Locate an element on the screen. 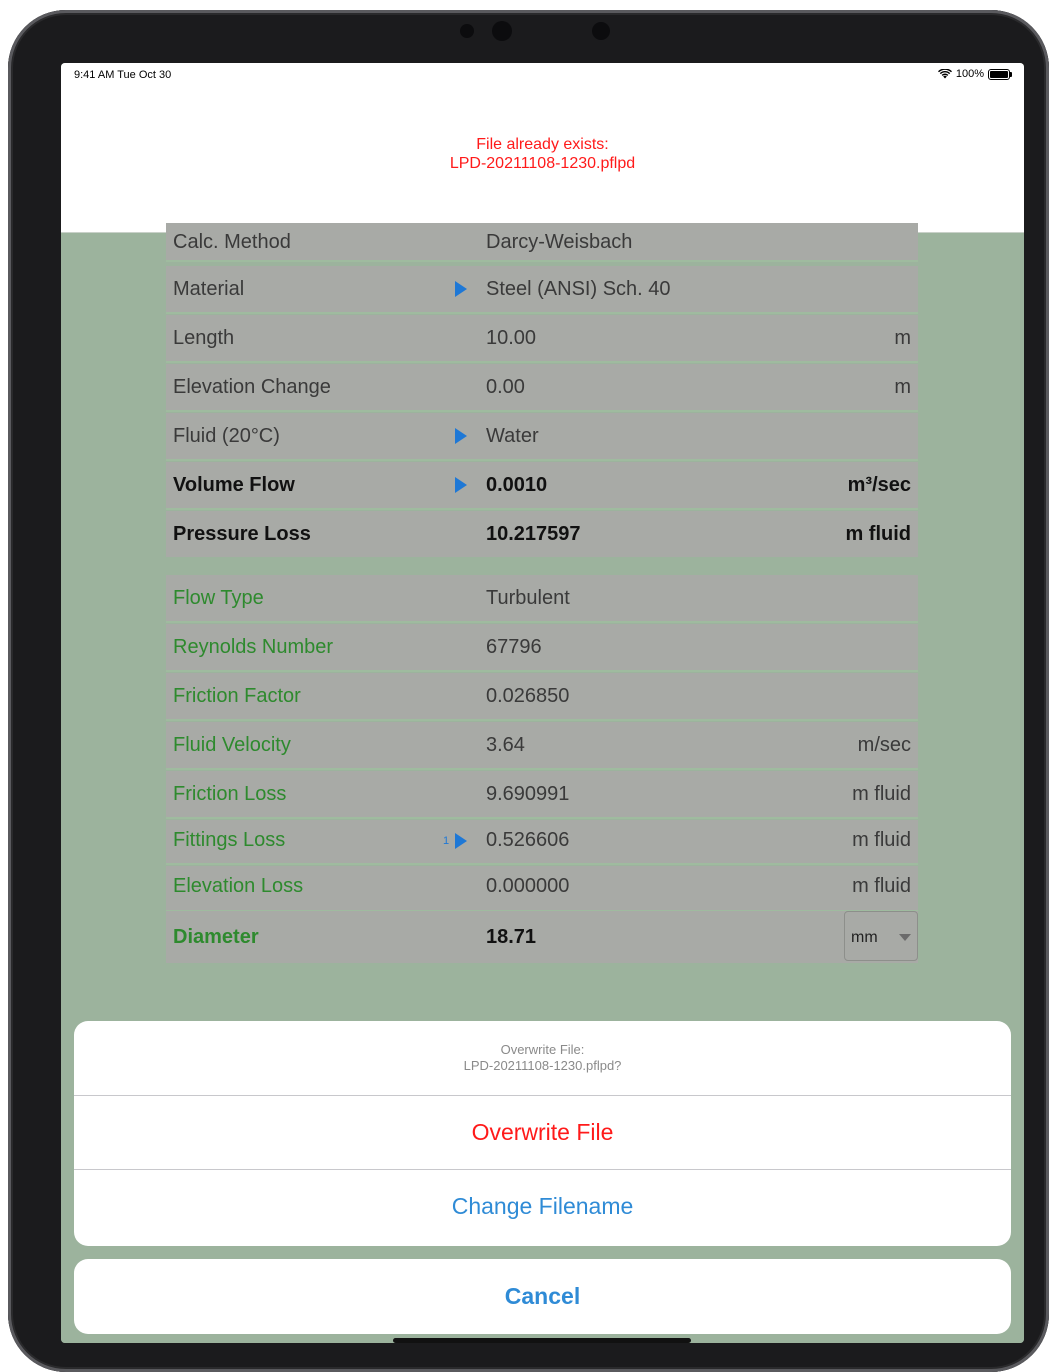 This screenshot has width=1049, height=1372. status-time: 9:41 AM Tue Oct 30 is located at coordinates (123, 75).